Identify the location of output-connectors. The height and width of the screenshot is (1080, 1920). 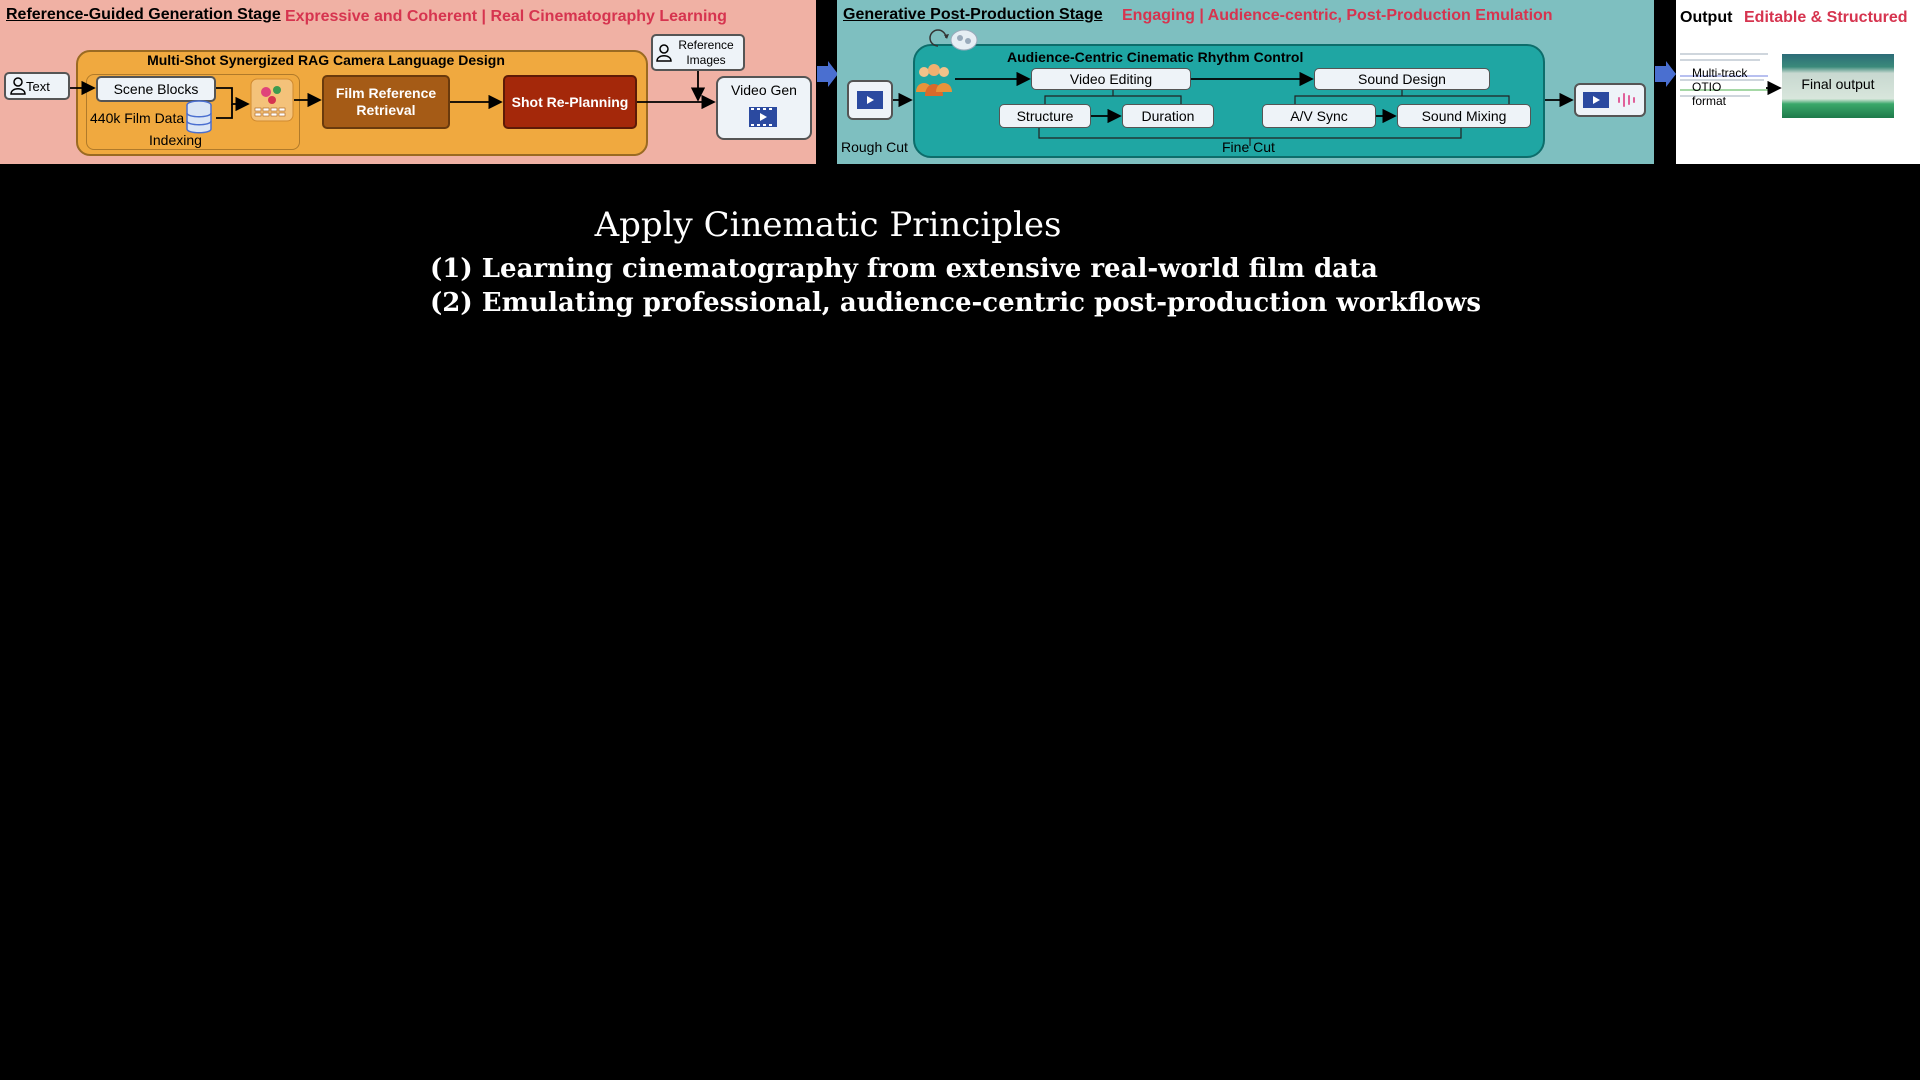
(1774, 88).